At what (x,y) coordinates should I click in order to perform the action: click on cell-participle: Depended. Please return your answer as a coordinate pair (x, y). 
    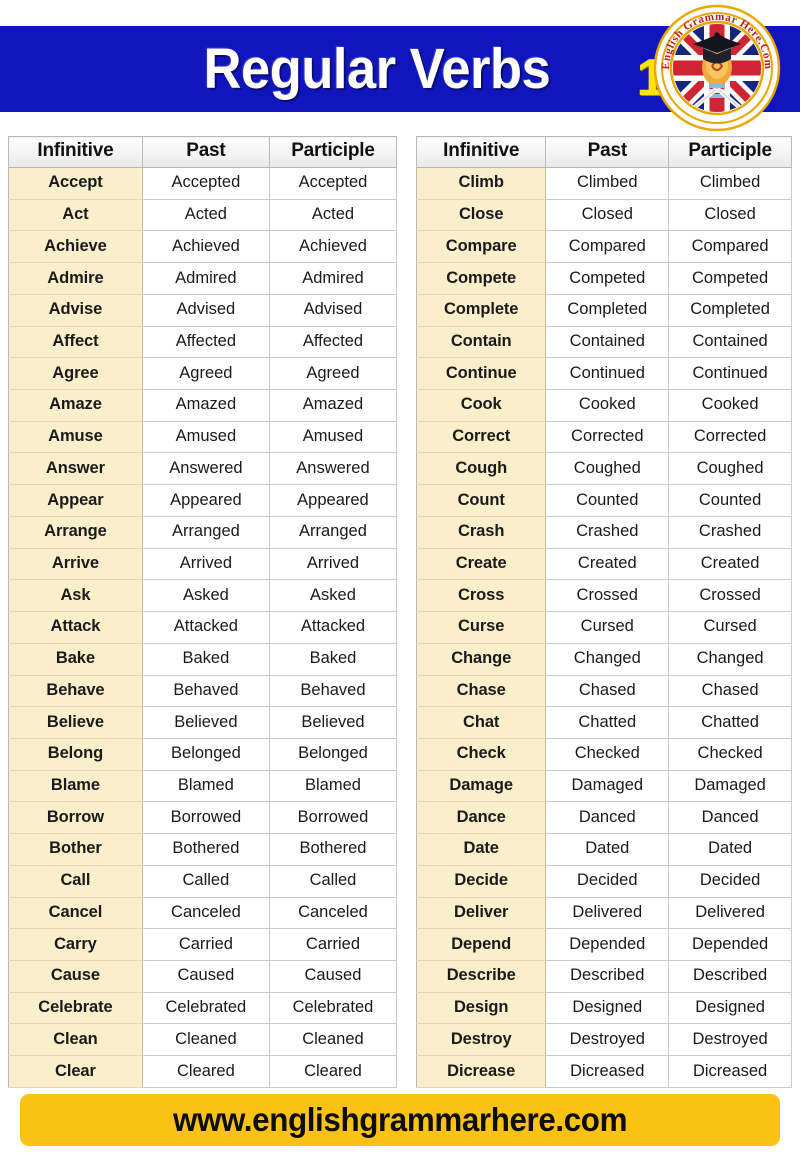
    Looking at the image, I should click on (730, 944).